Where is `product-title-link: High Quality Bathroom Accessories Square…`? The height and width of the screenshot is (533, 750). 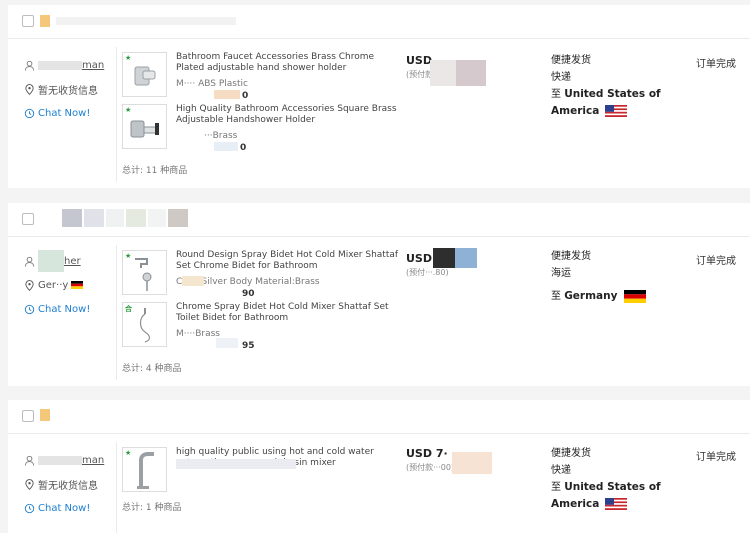
product-title-link: High Quality Bathroom Accessories Square… is located at coordinates (289, 115).